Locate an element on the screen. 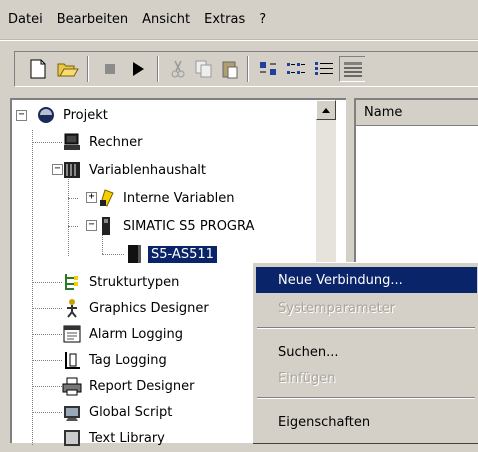  stop-icon is located at coordinates (110, 69).